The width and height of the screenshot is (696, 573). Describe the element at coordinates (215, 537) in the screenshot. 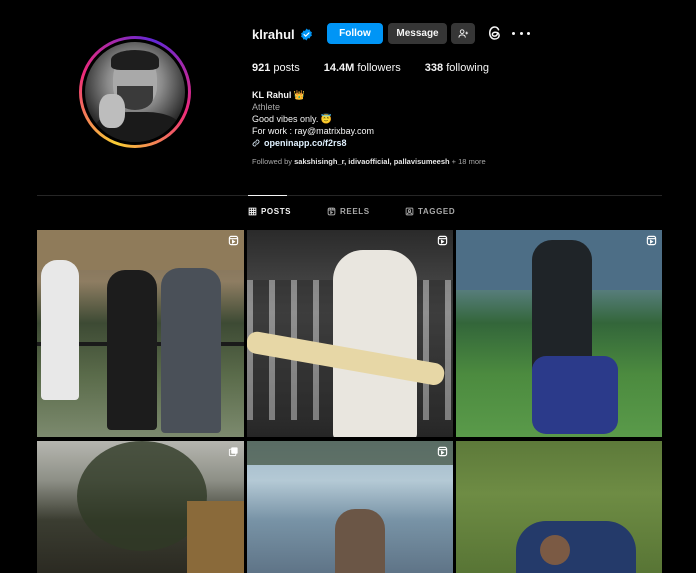

I see `building` at that location.